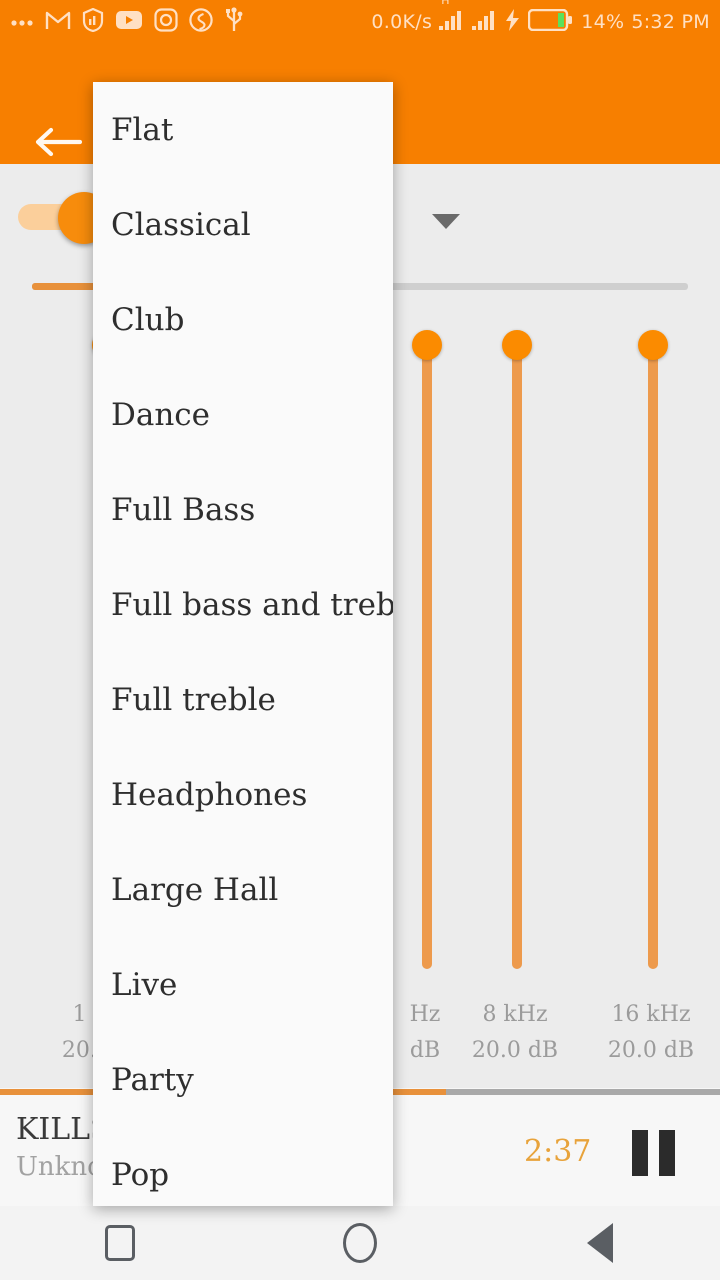 The height and width of the screenshot is (1280, 720). I want to click on preset-menu-item-label: Full Bass, so click(183, 509).